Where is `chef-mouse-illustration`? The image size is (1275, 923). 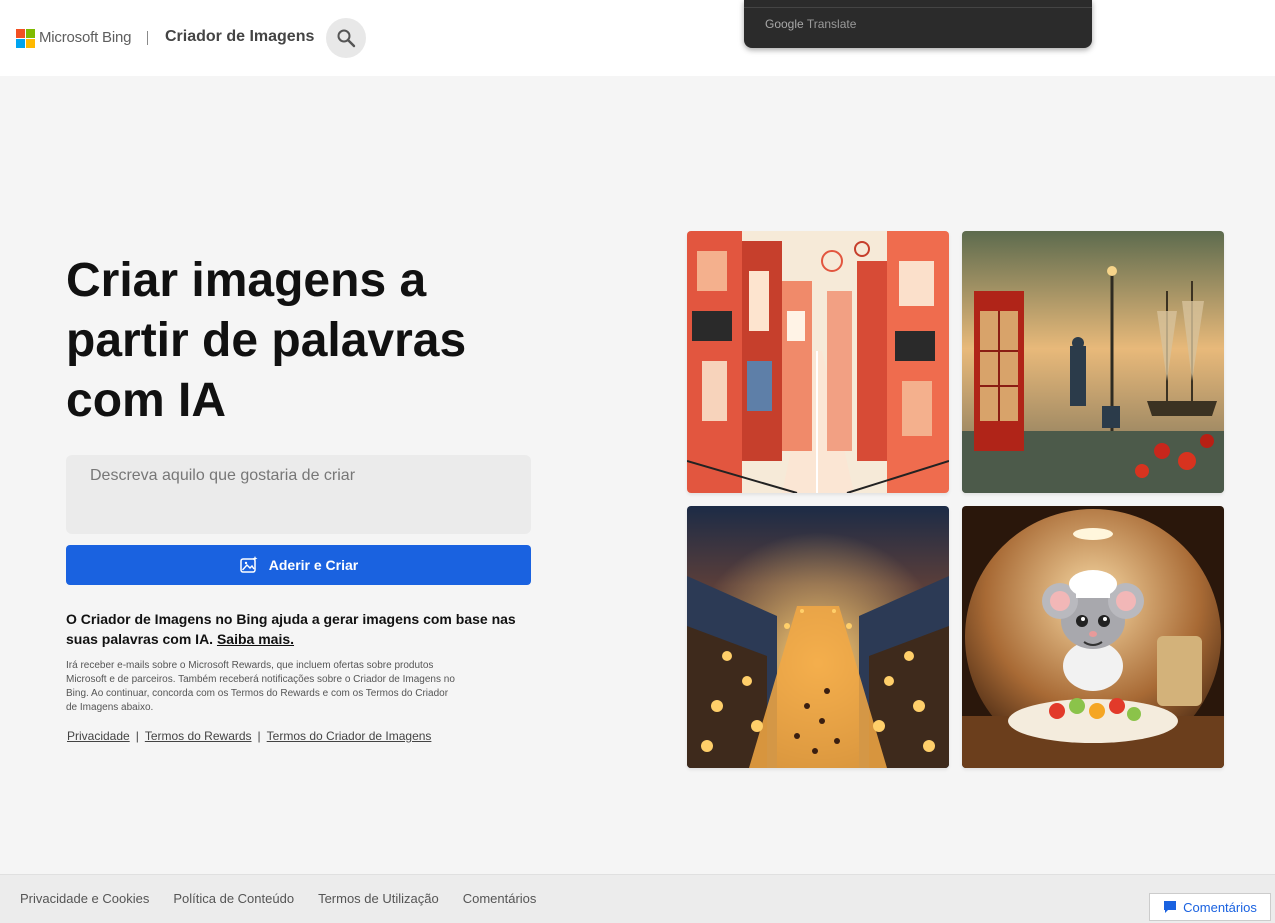
chef-mouse-illustration is located at coordinates (1093, 637).